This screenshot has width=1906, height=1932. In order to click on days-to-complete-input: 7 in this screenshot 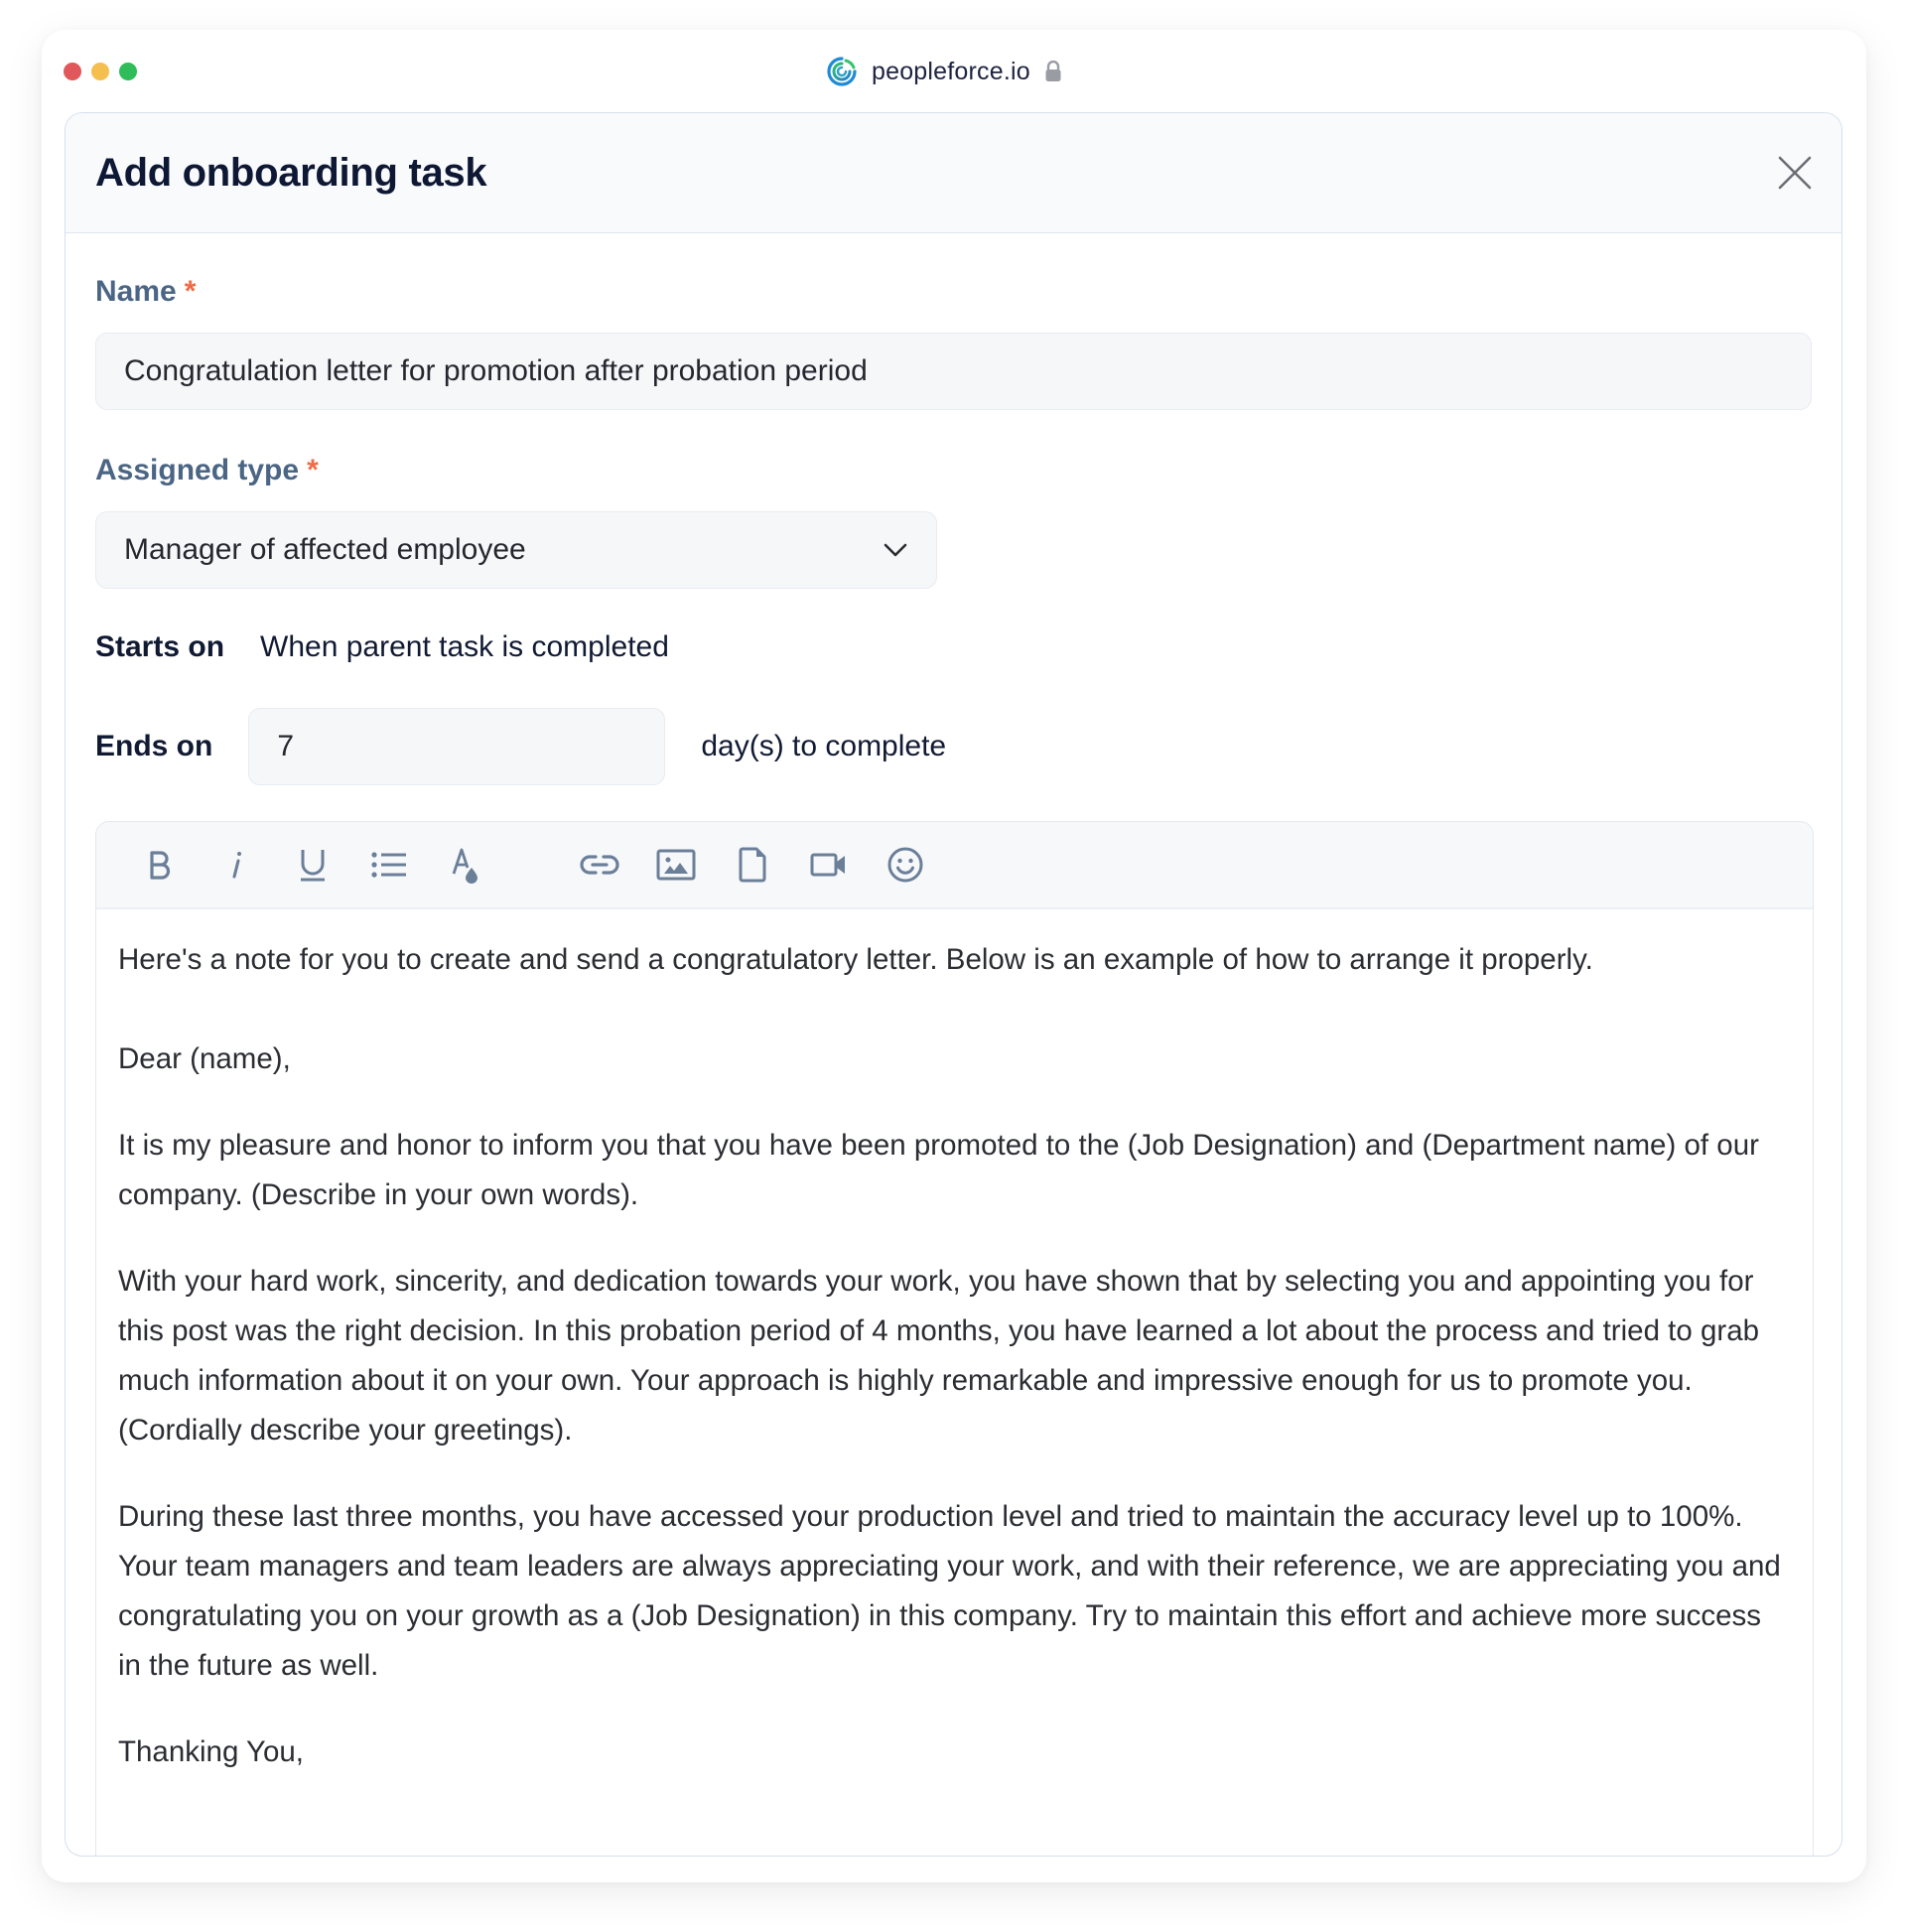, I will do `click(457, 747)`.